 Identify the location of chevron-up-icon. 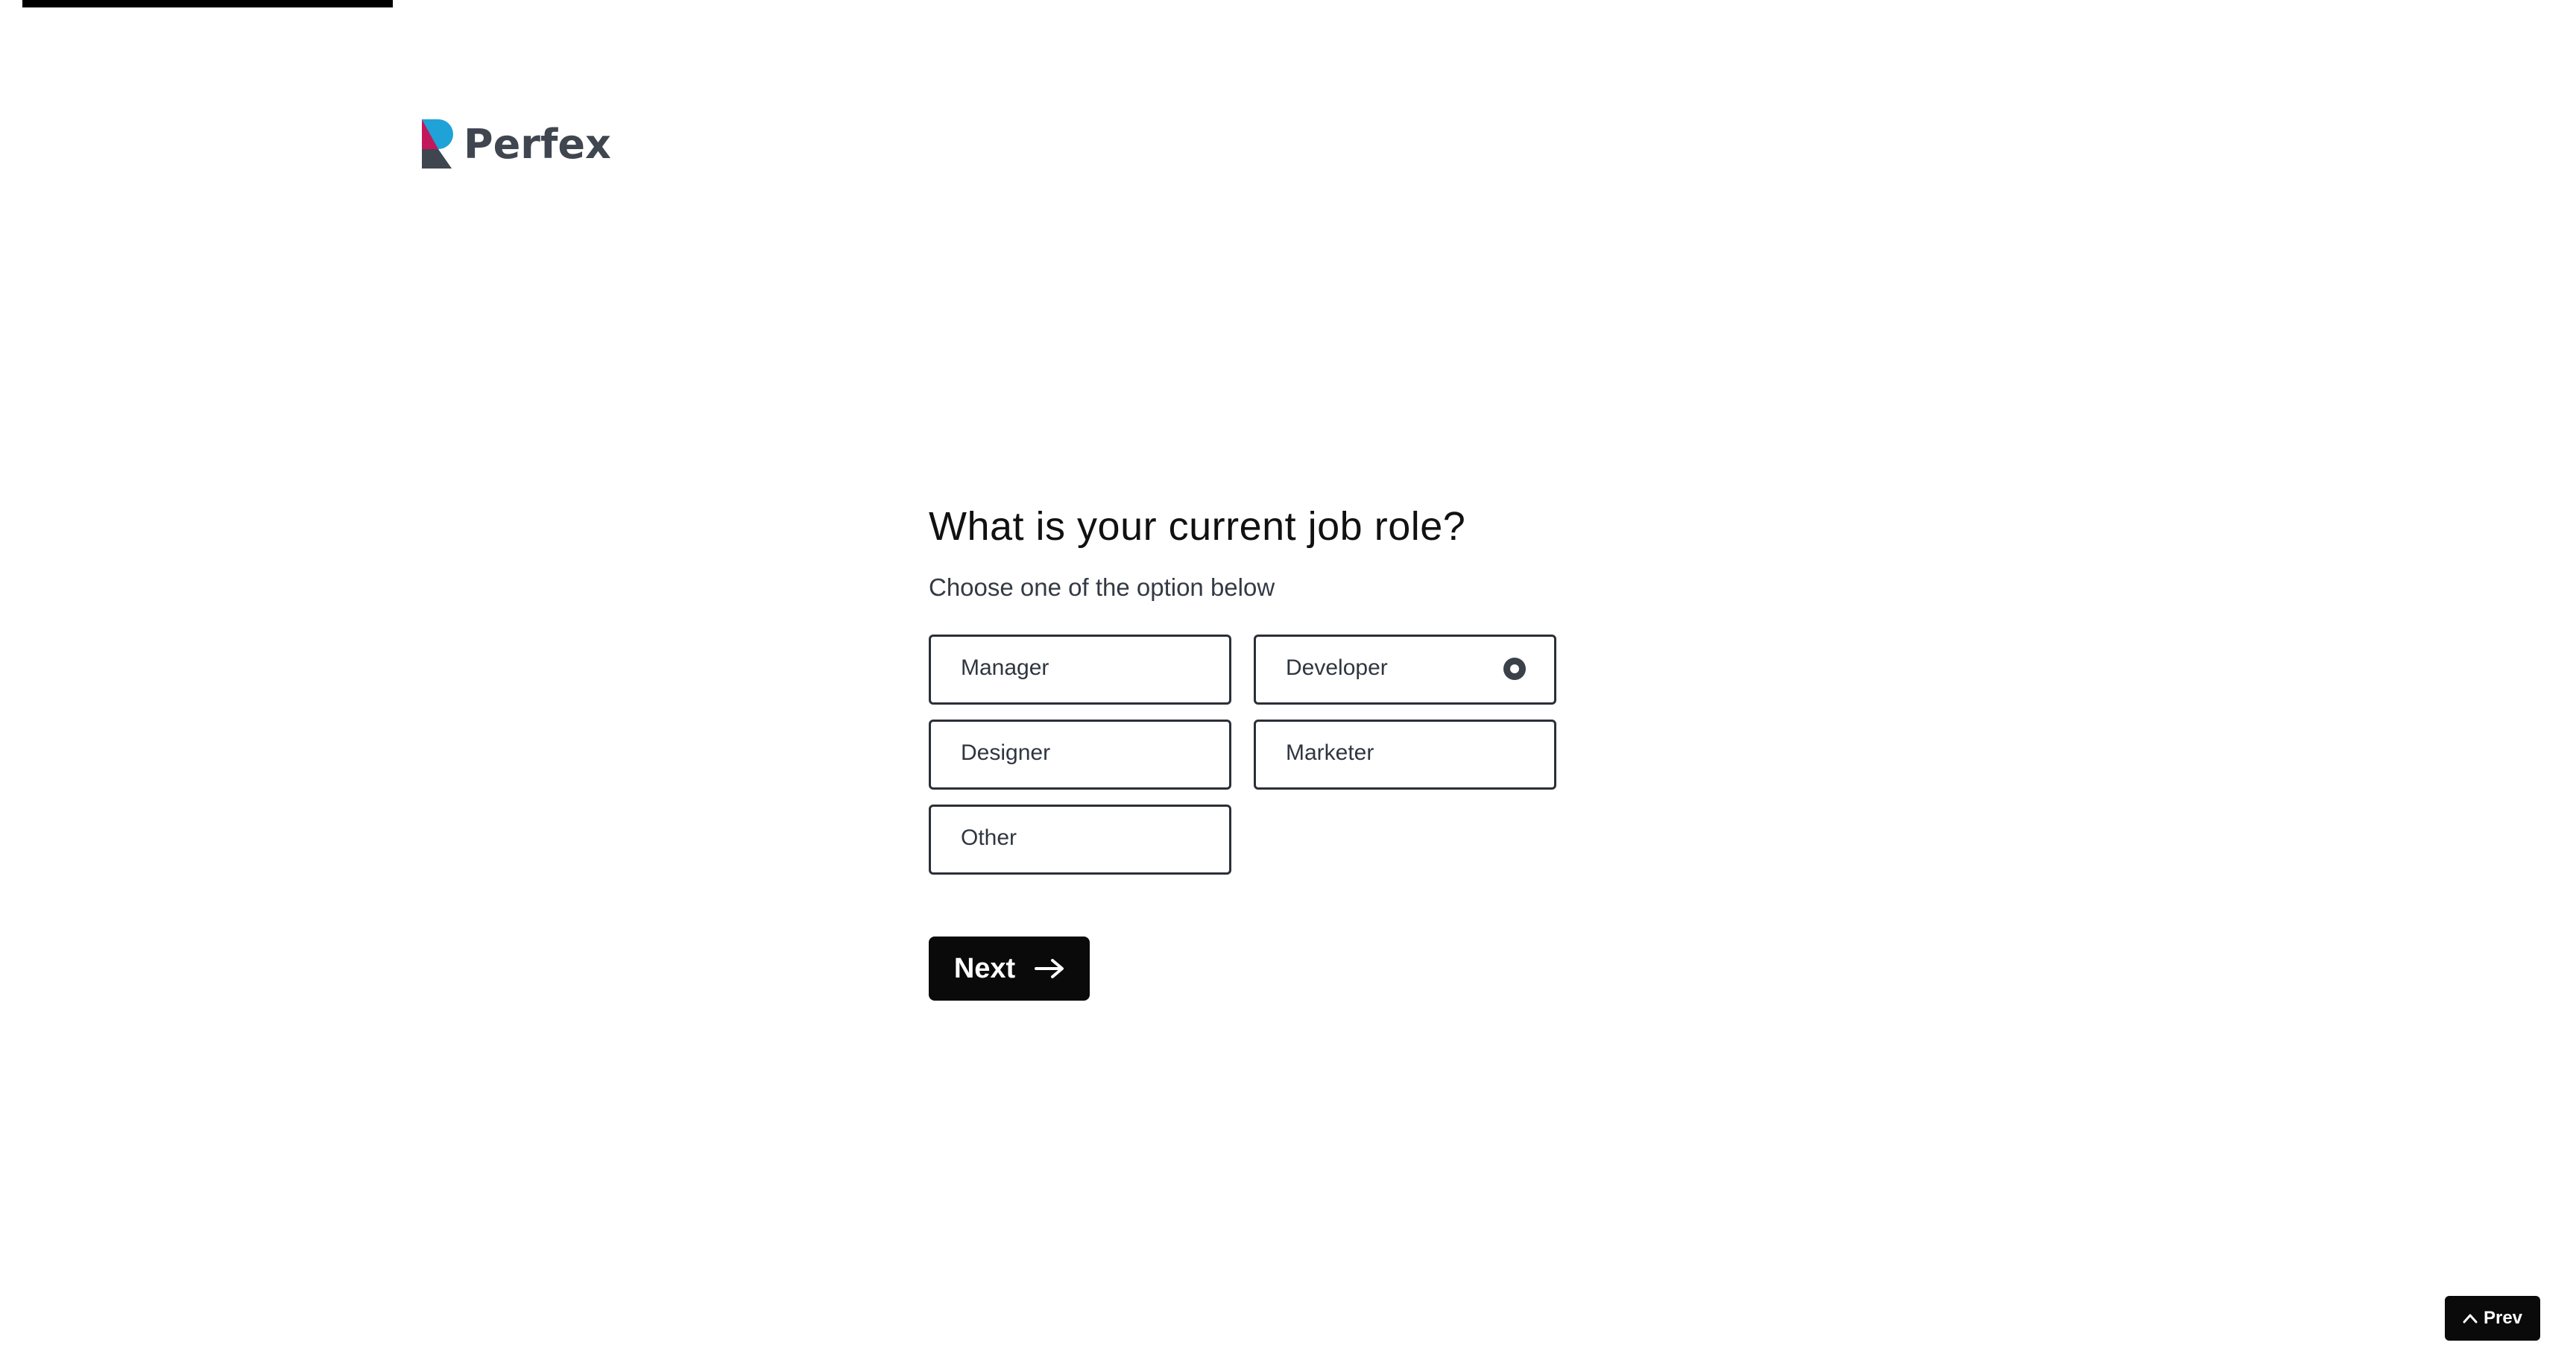
(2470, 1318).